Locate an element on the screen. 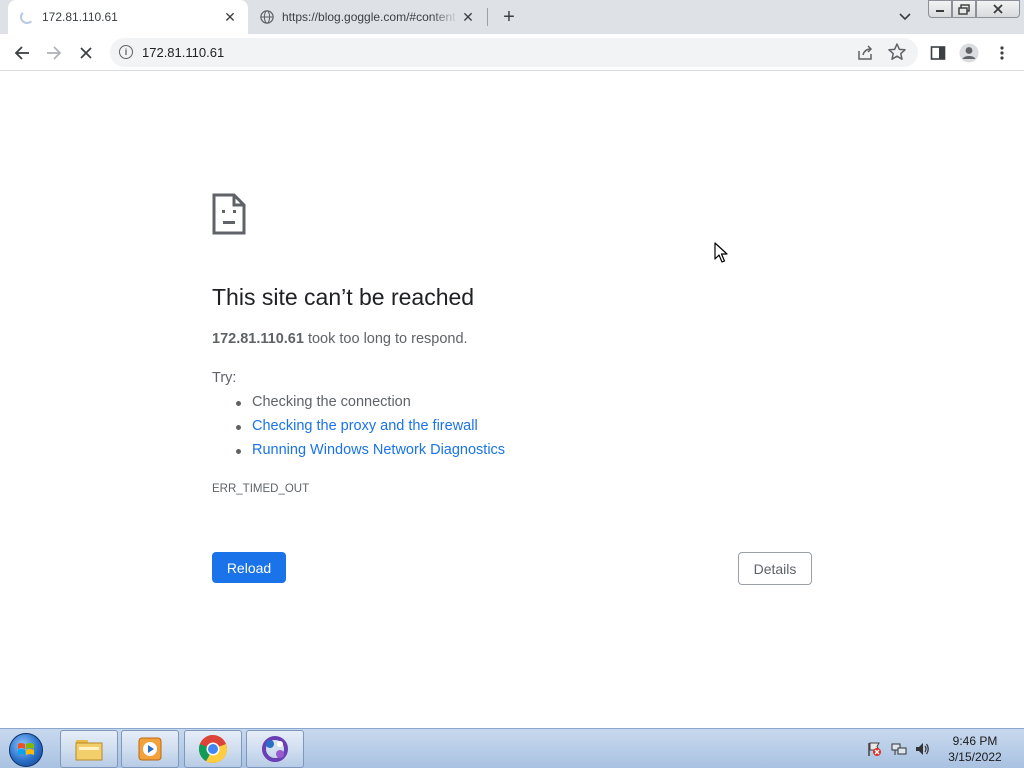 Image resolution: width=1024 pixels, height=769 pixels. tab-separator is located at coordinates (487, 17).